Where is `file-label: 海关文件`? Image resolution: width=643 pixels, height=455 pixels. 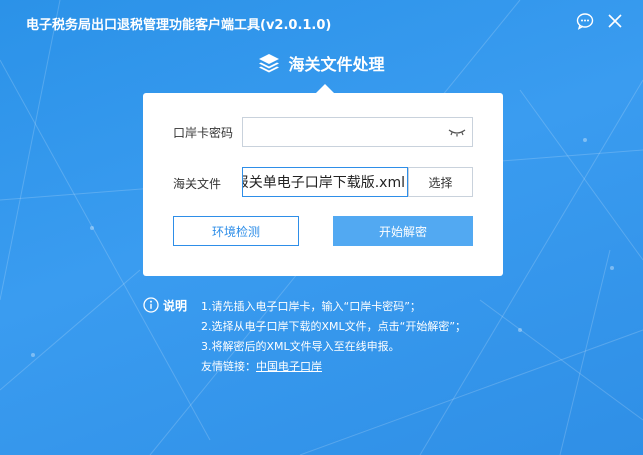
file-label: 海关文件 is located at coordinates (197, 184).